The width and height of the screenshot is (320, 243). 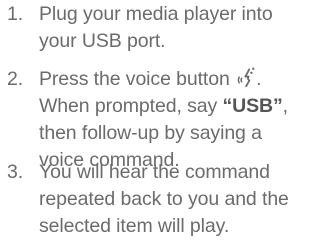 What do you see at coordinates (134, 226) in the screenshot?
I see `step-line: selected item will play.` at bounding box center [134, 226].